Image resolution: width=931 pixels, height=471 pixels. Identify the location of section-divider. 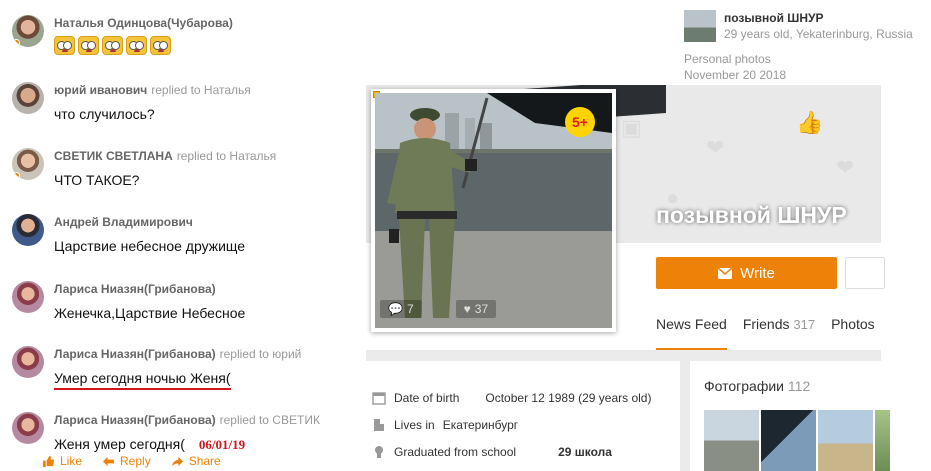
(623, 355).